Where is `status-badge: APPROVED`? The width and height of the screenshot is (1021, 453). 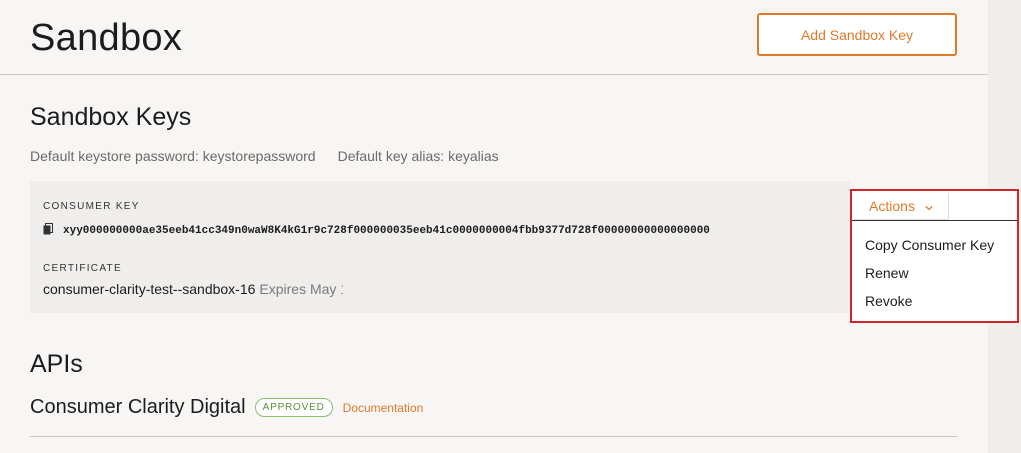 status-badge: APPROVED is located at coordinates (293, 407).